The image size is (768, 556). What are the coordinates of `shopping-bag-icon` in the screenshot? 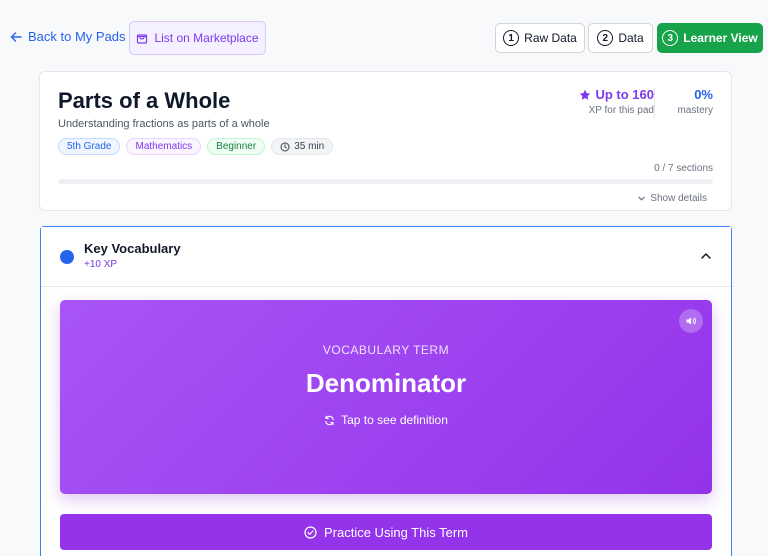 It's located at (142, 39).